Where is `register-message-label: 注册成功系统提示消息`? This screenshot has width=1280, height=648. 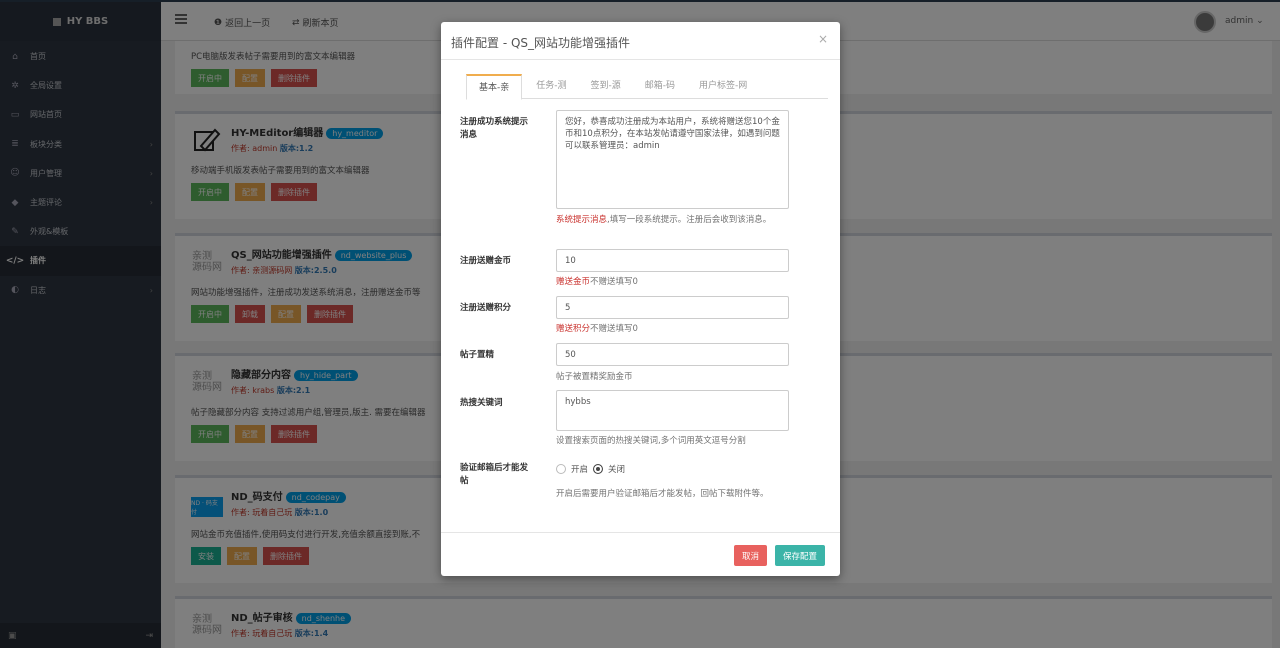 register-message-label: 注册成功系统提示消息 is located at coordinates (494, 128).